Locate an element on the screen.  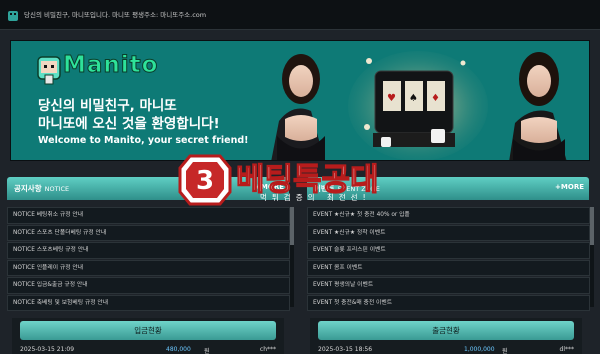
deposit-amount: 480,000 is located at coordinates (178, 349).